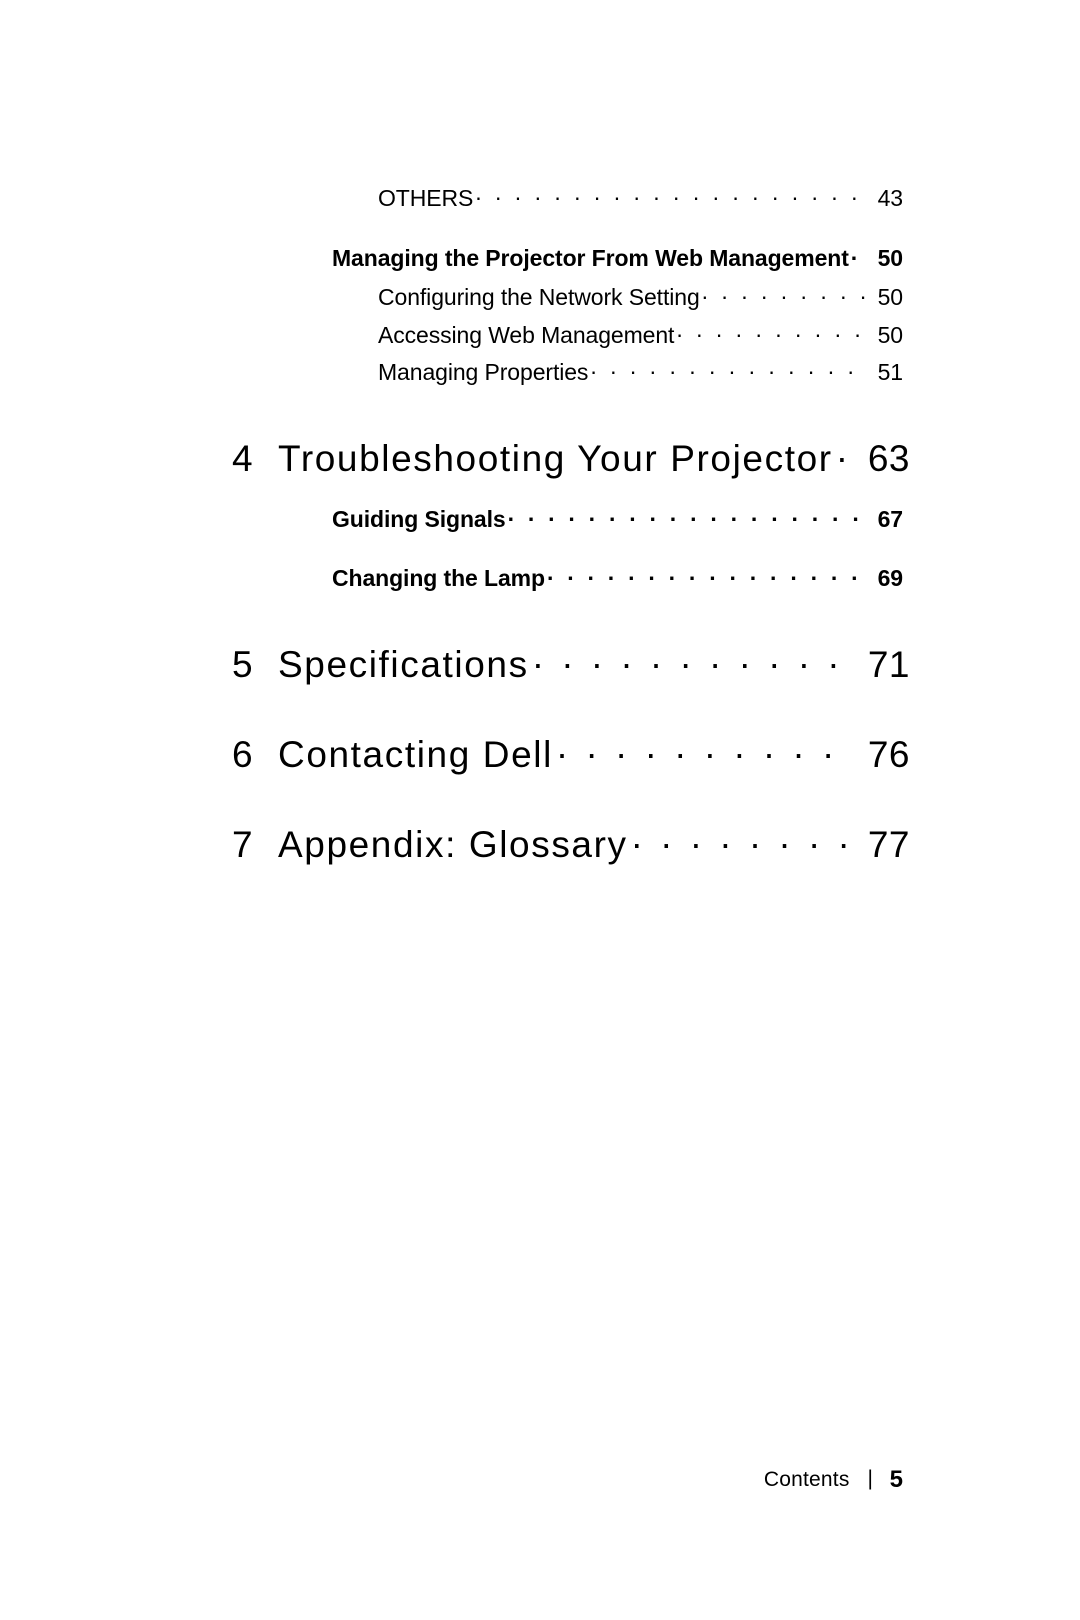 Image resolution: width=1080 pixels, height=1620 pixels. What do you see at coordinates (526, 335) in the screenshot?
I see `toc-entry-label: Accessing Web Management` at bounding box center [526, 335].